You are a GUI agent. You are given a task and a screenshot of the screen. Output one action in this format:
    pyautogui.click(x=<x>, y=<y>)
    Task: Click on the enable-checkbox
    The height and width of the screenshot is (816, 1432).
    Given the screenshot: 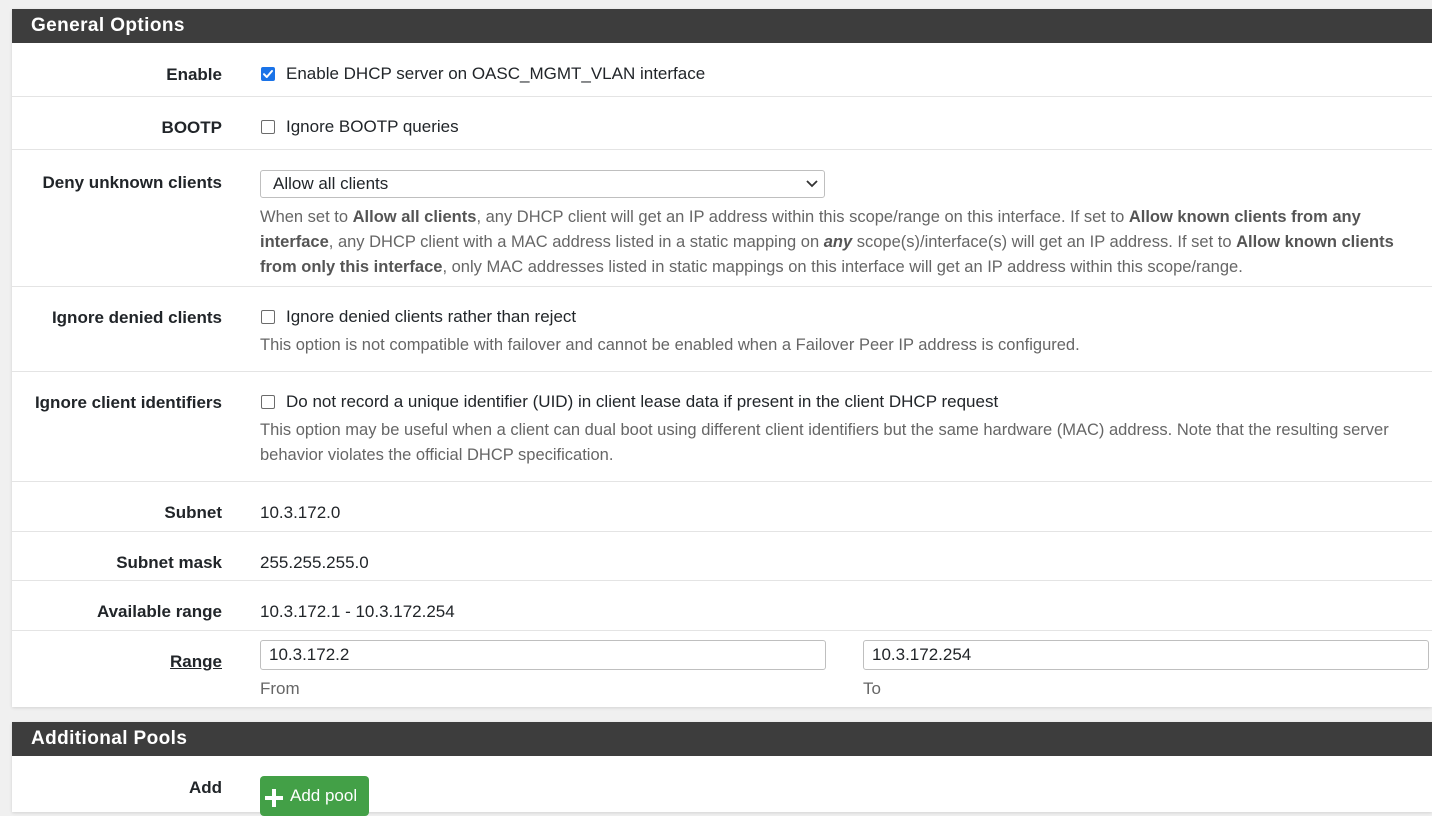 What is the action you would take?
    pyautogui.click(x=268, y=74)
    